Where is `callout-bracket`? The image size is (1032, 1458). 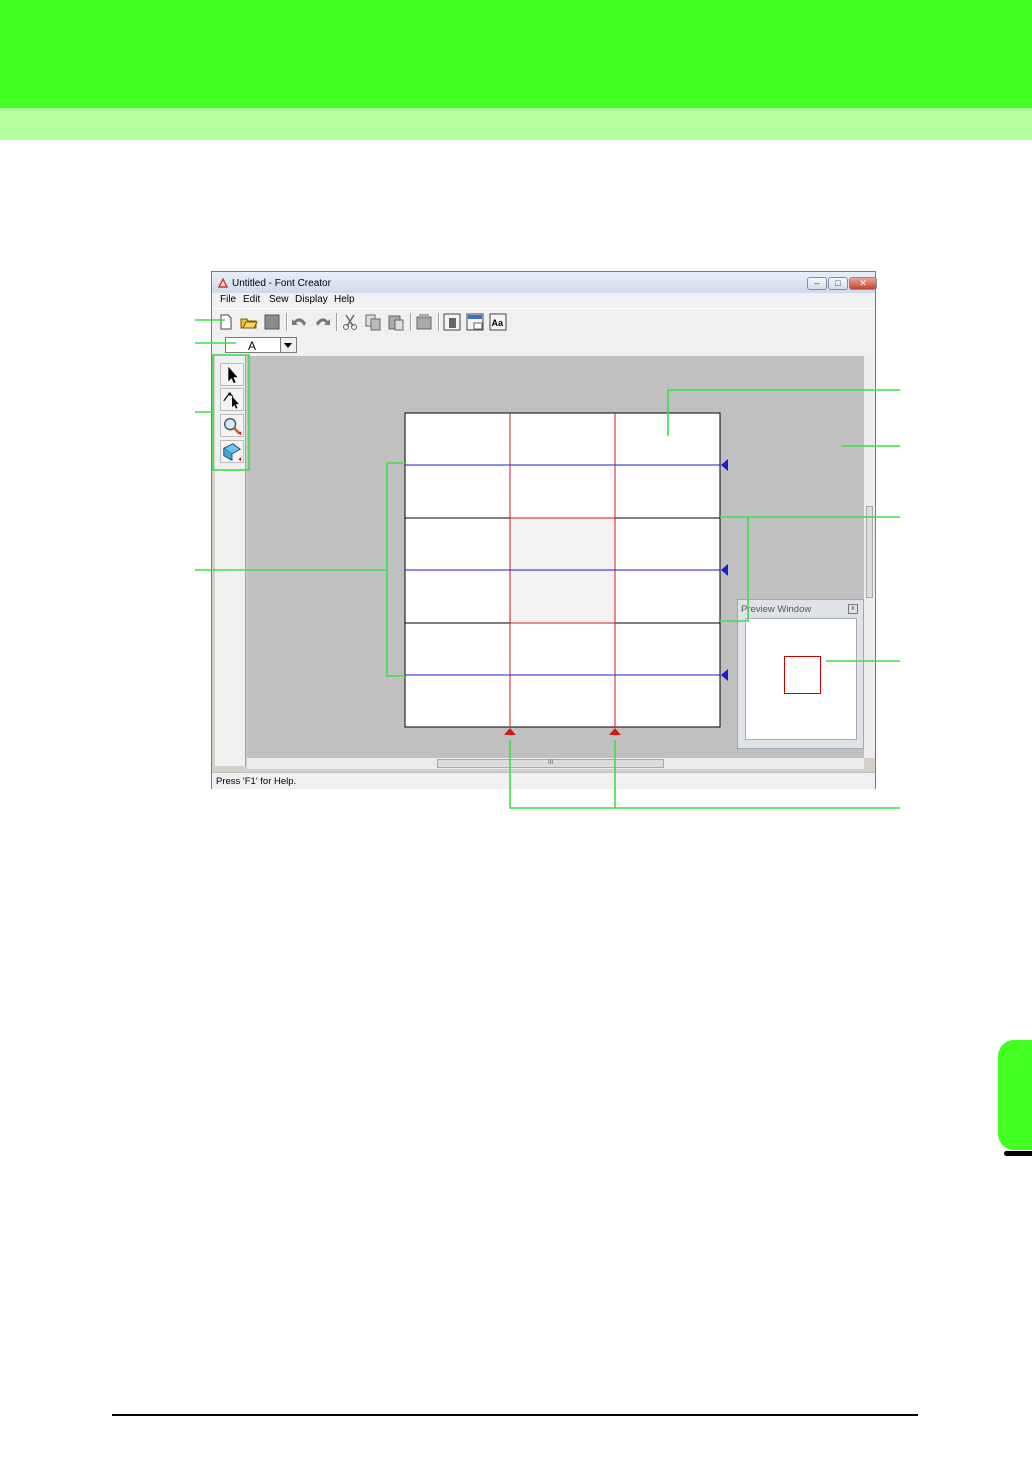 callout-bracket is located at coordinates (395, 569).